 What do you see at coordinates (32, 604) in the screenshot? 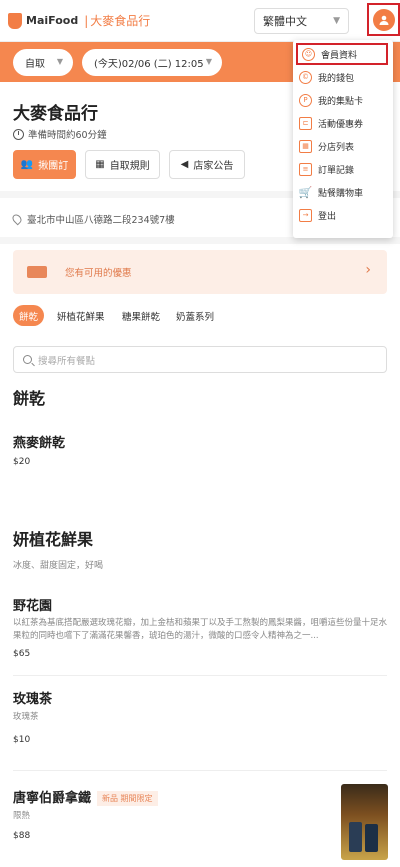
I see `menu-item-name: 野花園` at bounding box center [32, 604].